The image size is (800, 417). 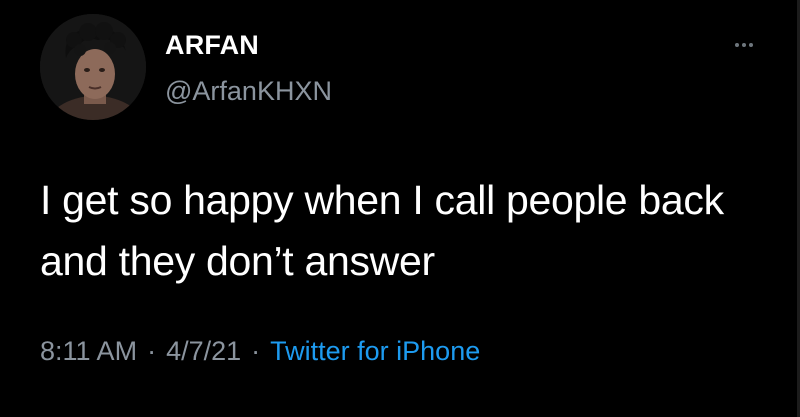 I want to click on more-options-button, so click(x=744, y=45).